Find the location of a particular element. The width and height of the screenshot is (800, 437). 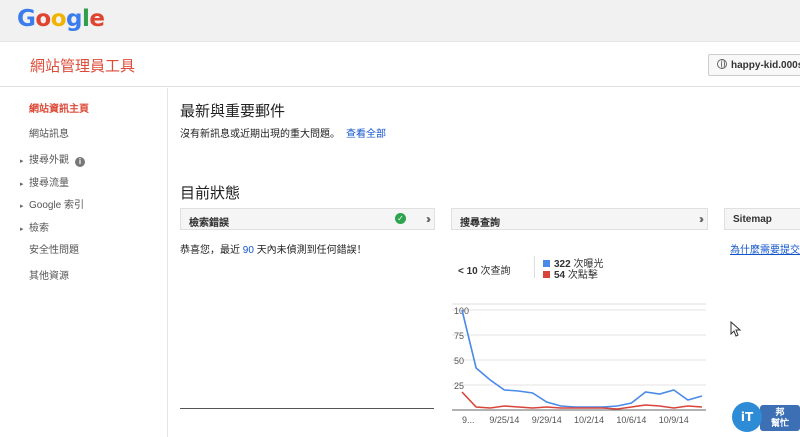

clicks-legend: 54 次點擊 is located at coordinates (570, 273).